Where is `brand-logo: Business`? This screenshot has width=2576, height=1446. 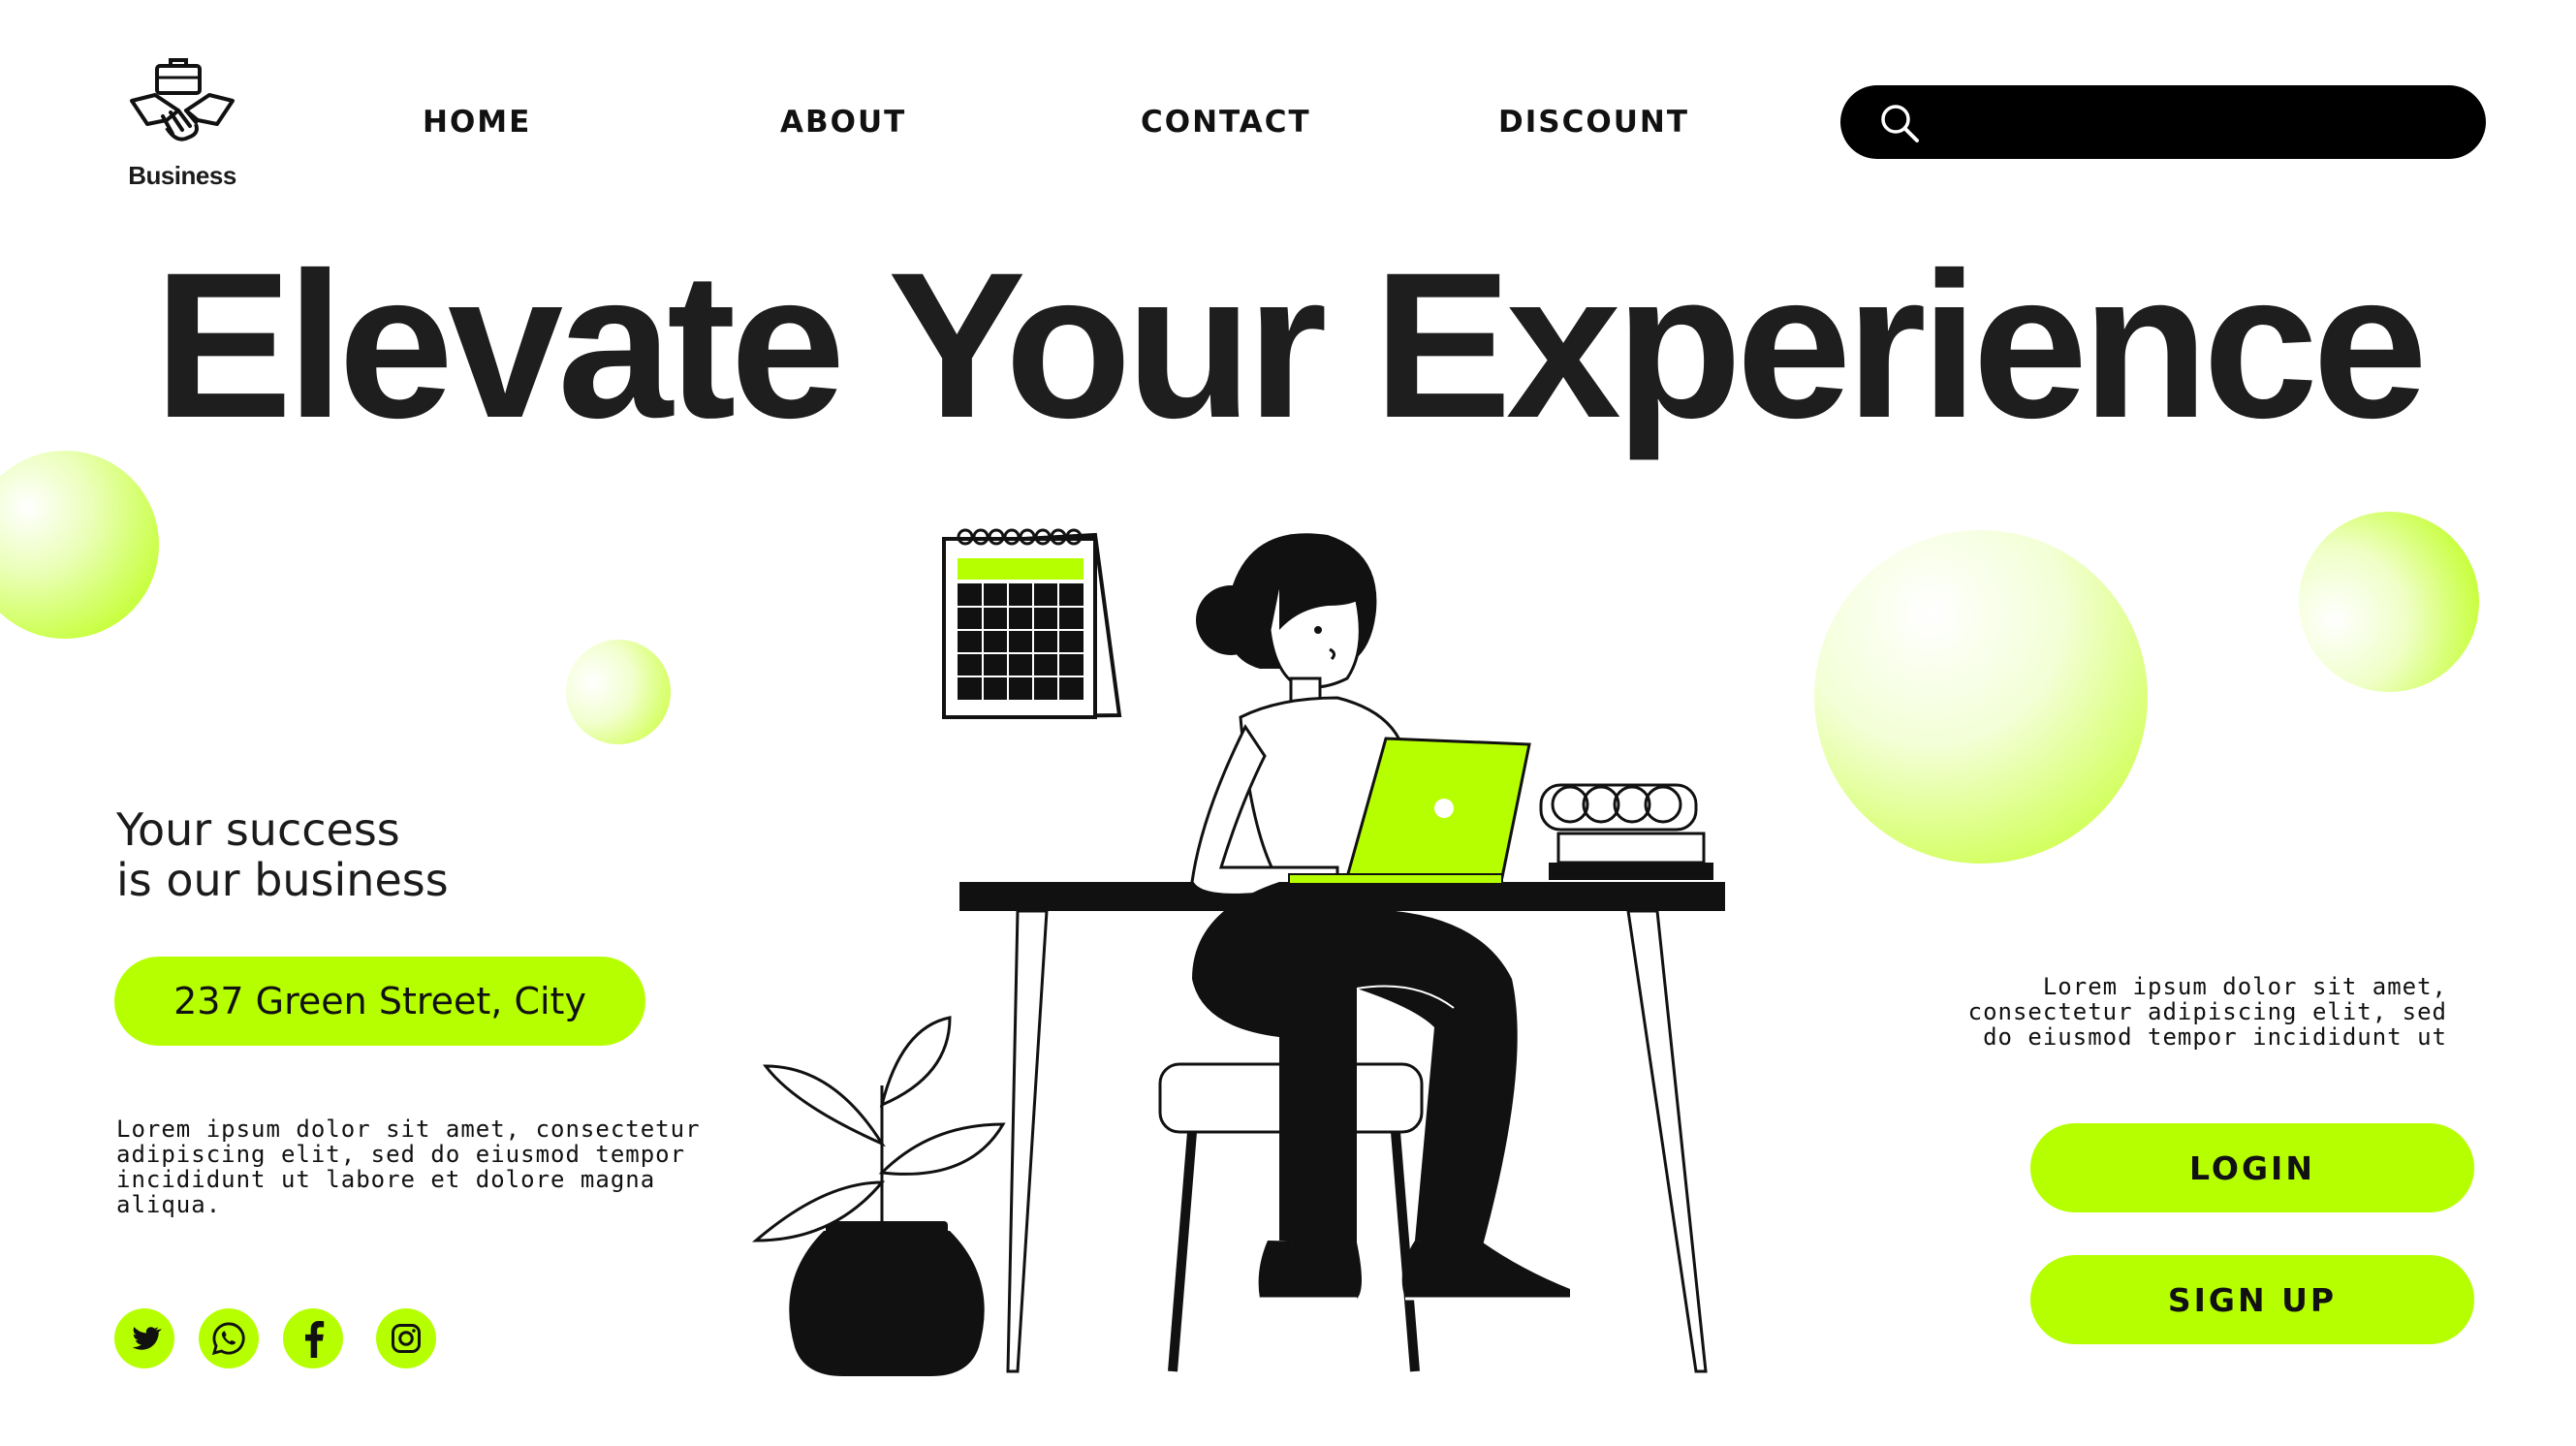 brand-logo: Business is located at coordinates (182, 129).